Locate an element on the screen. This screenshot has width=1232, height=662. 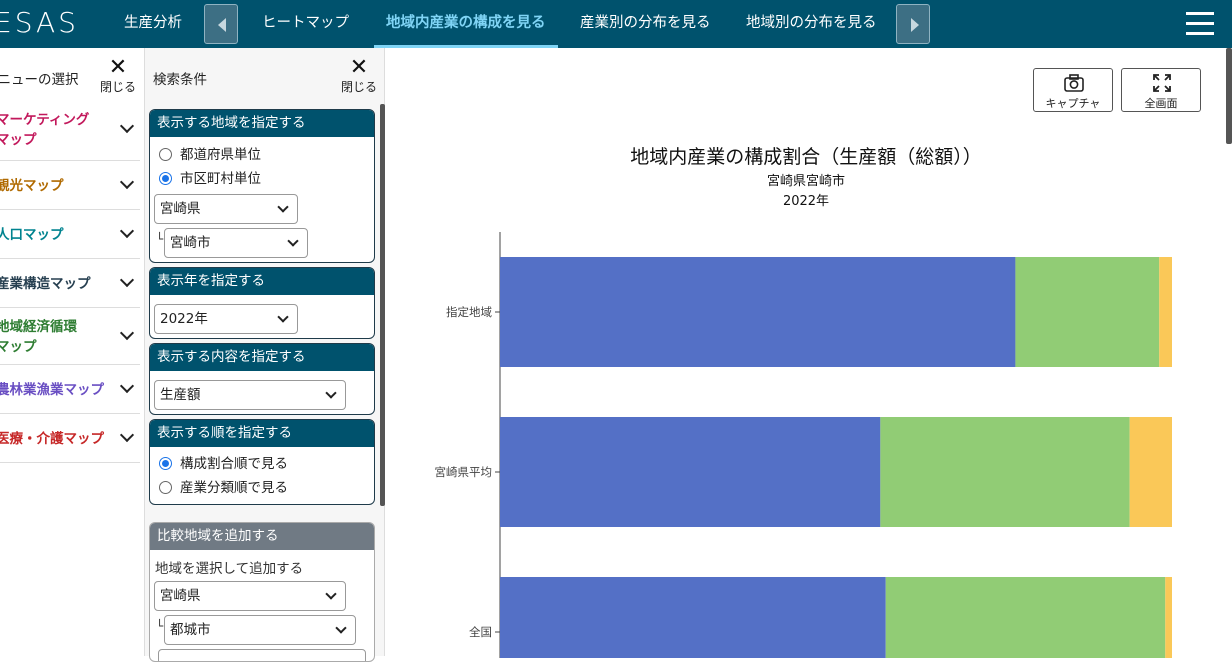
content-heading: 表示する内容を指定する is located at coordinates (262, 357).